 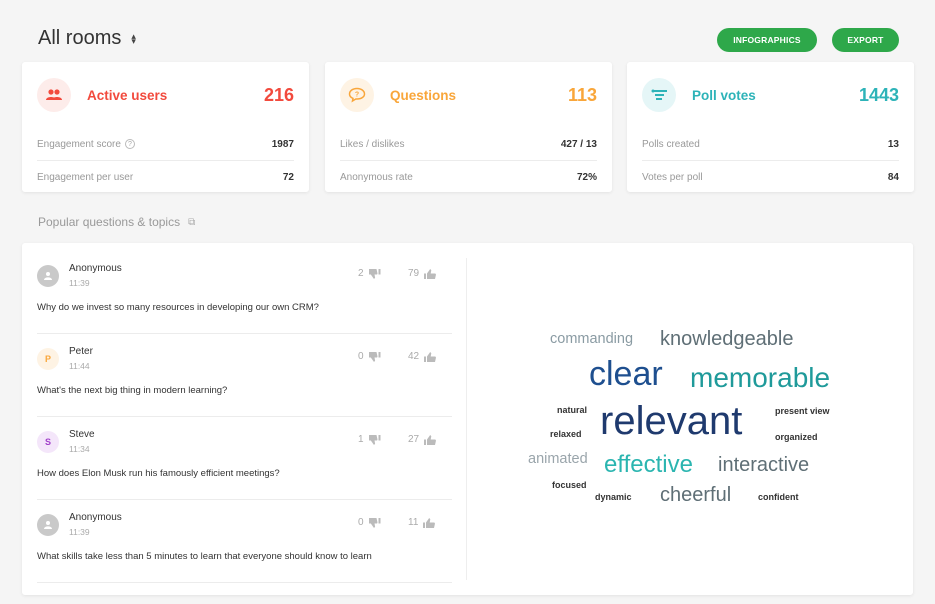 I want to click on card-value: 1443, so click(x=878, y=94).